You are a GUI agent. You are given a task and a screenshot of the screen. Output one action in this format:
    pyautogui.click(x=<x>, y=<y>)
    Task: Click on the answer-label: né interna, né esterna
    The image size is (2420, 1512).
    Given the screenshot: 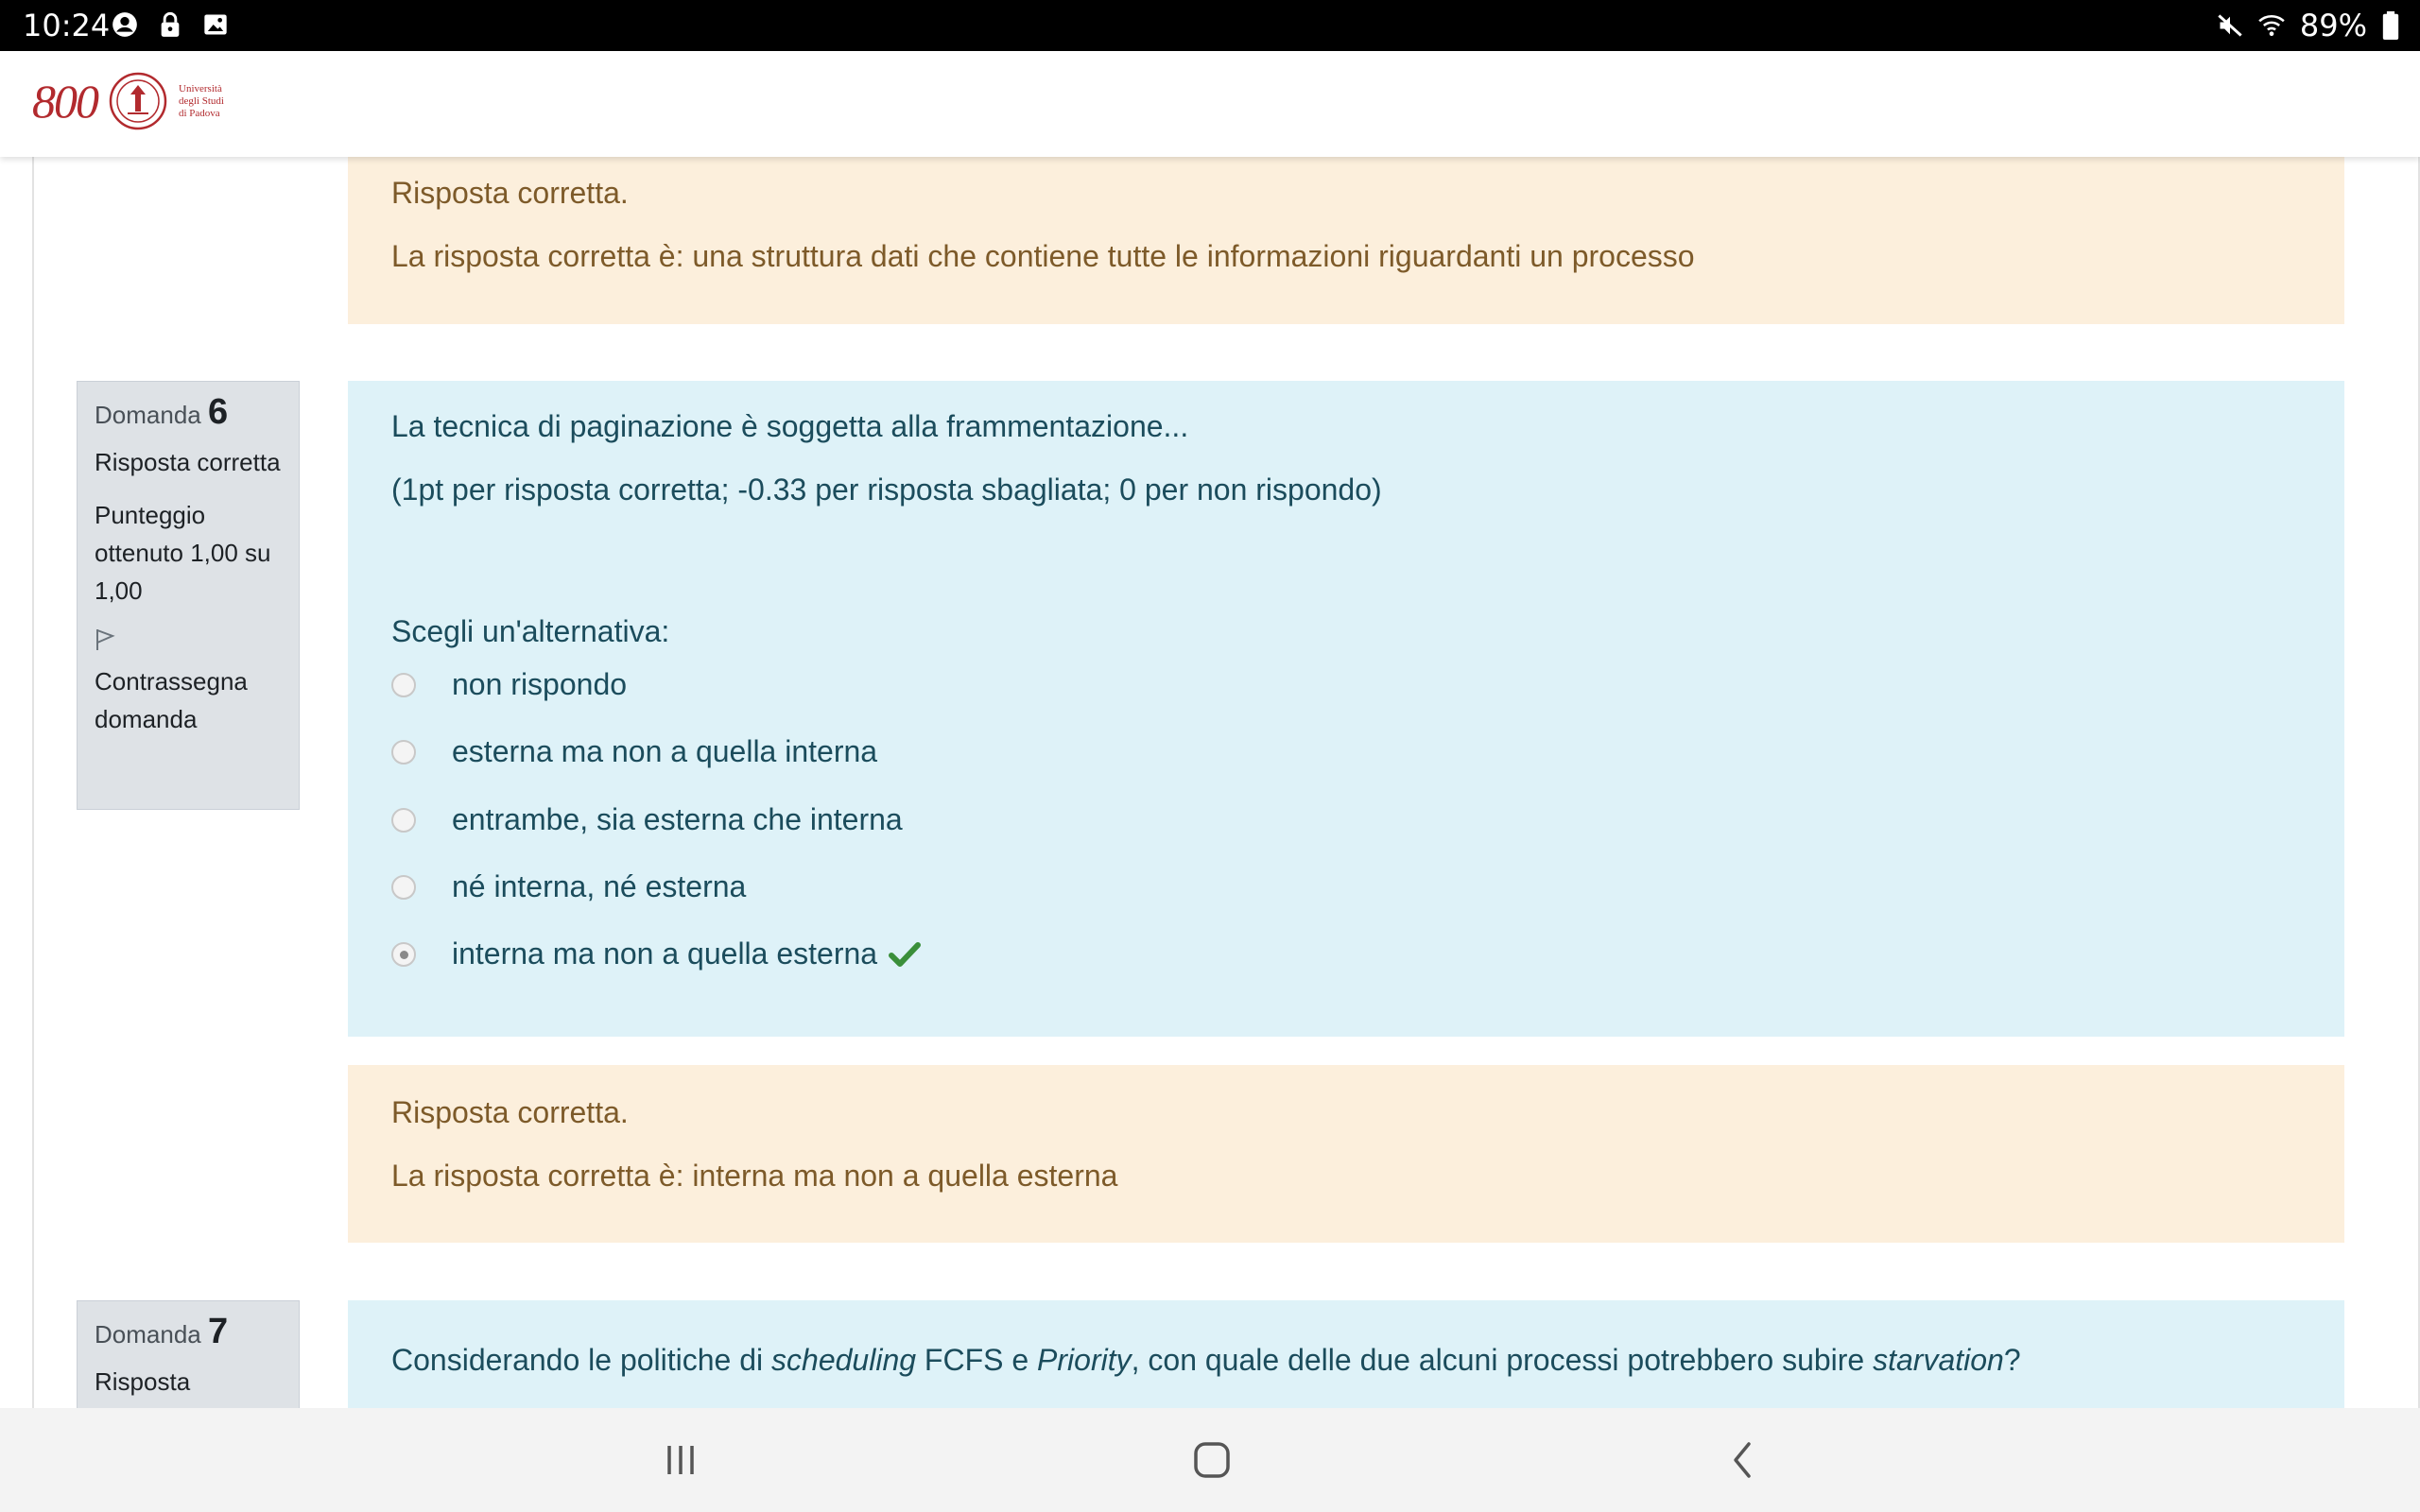 What is the action you would take?
    pyautogui.click(x=599, y=886)
    